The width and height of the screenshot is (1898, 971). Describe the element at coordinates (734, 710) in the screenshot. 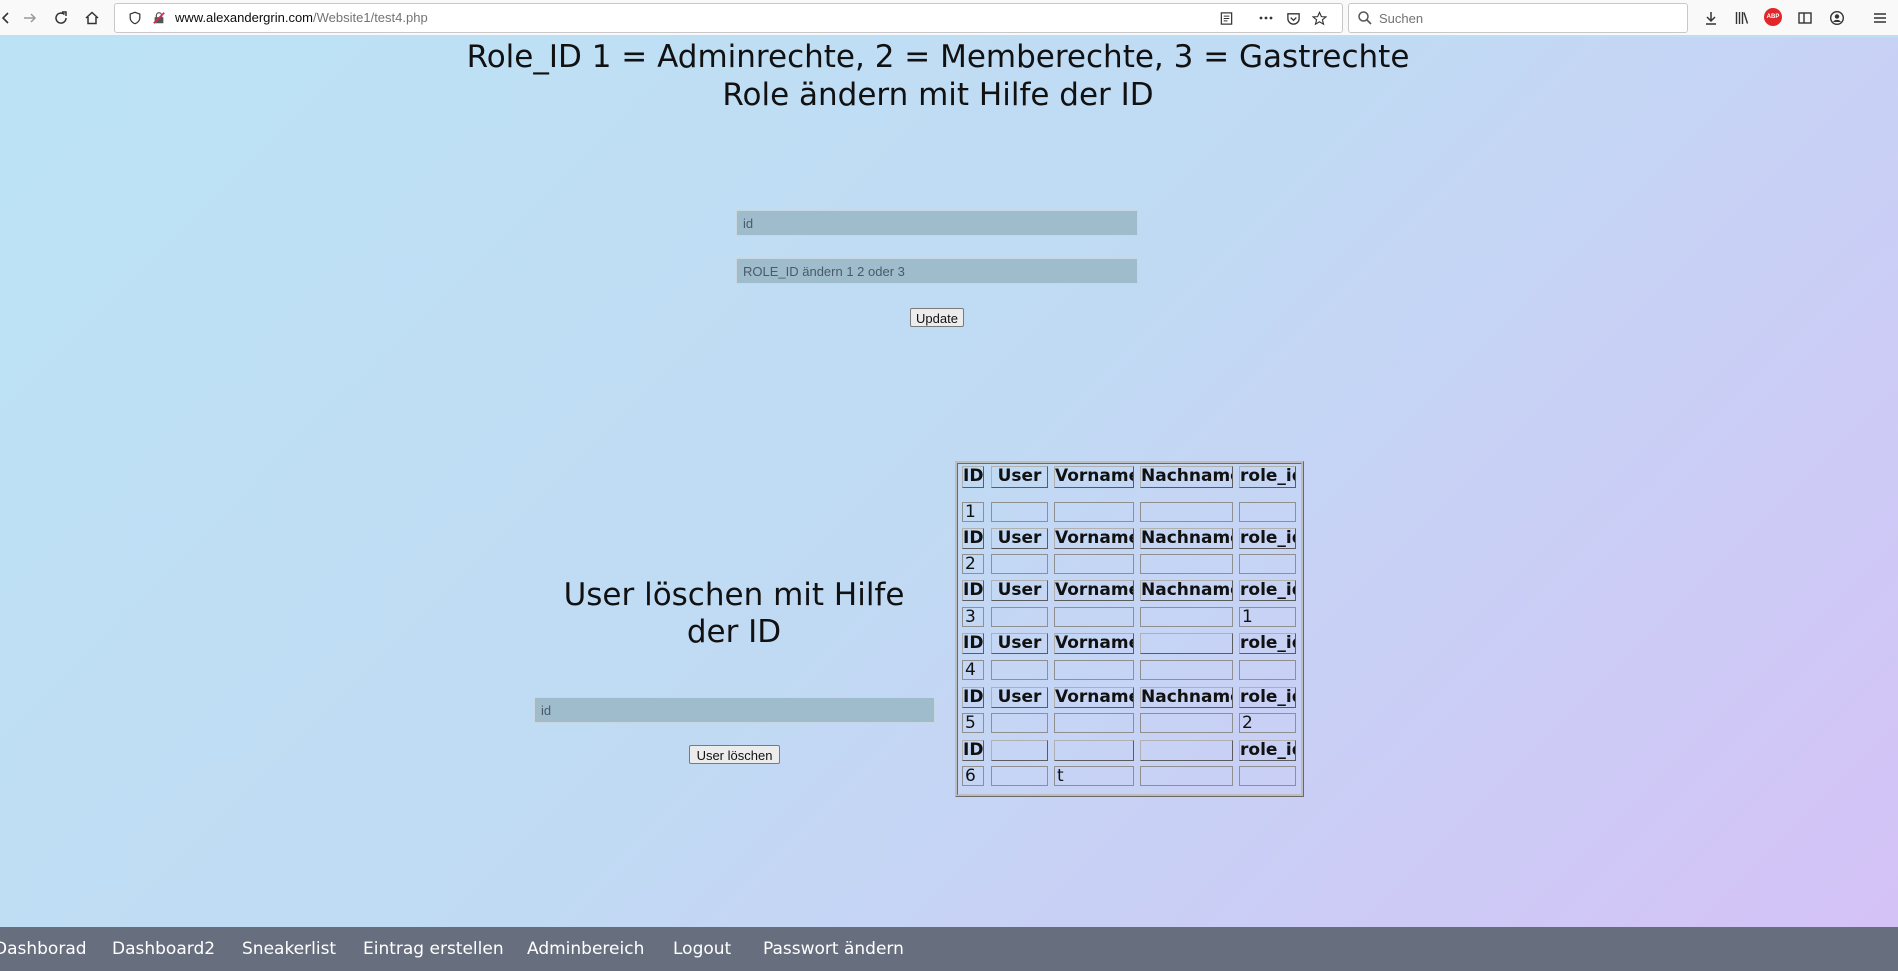

I see `delete-id-input: id` at that location.